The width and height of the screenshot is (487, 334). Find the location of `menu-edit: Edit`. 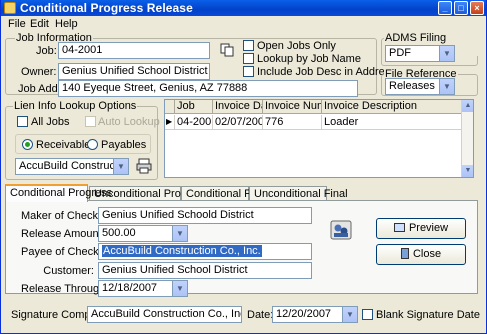

menu-edit: Edit is located at coordinates (39, 24).